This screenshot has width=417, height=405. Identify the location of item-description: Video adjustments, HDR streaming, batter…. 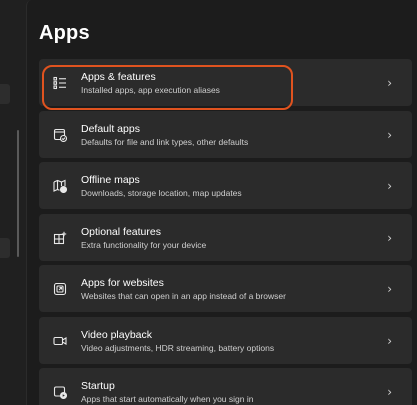
(178, 347).